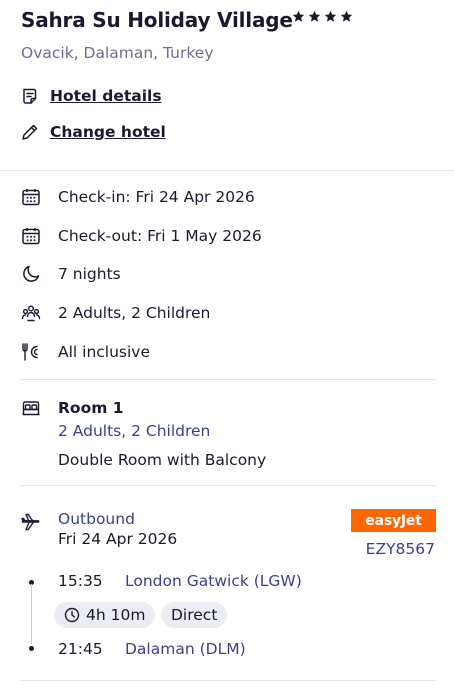  I want to click on departure-time: 15:35, so click(80, 581).